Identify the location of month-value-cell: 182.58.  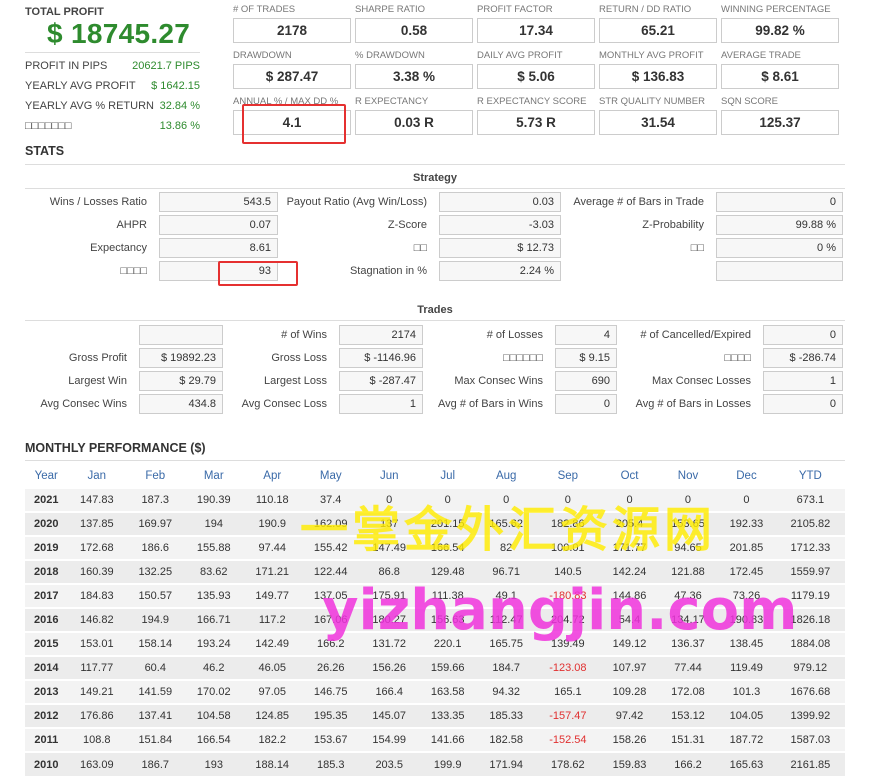
(506, 739).